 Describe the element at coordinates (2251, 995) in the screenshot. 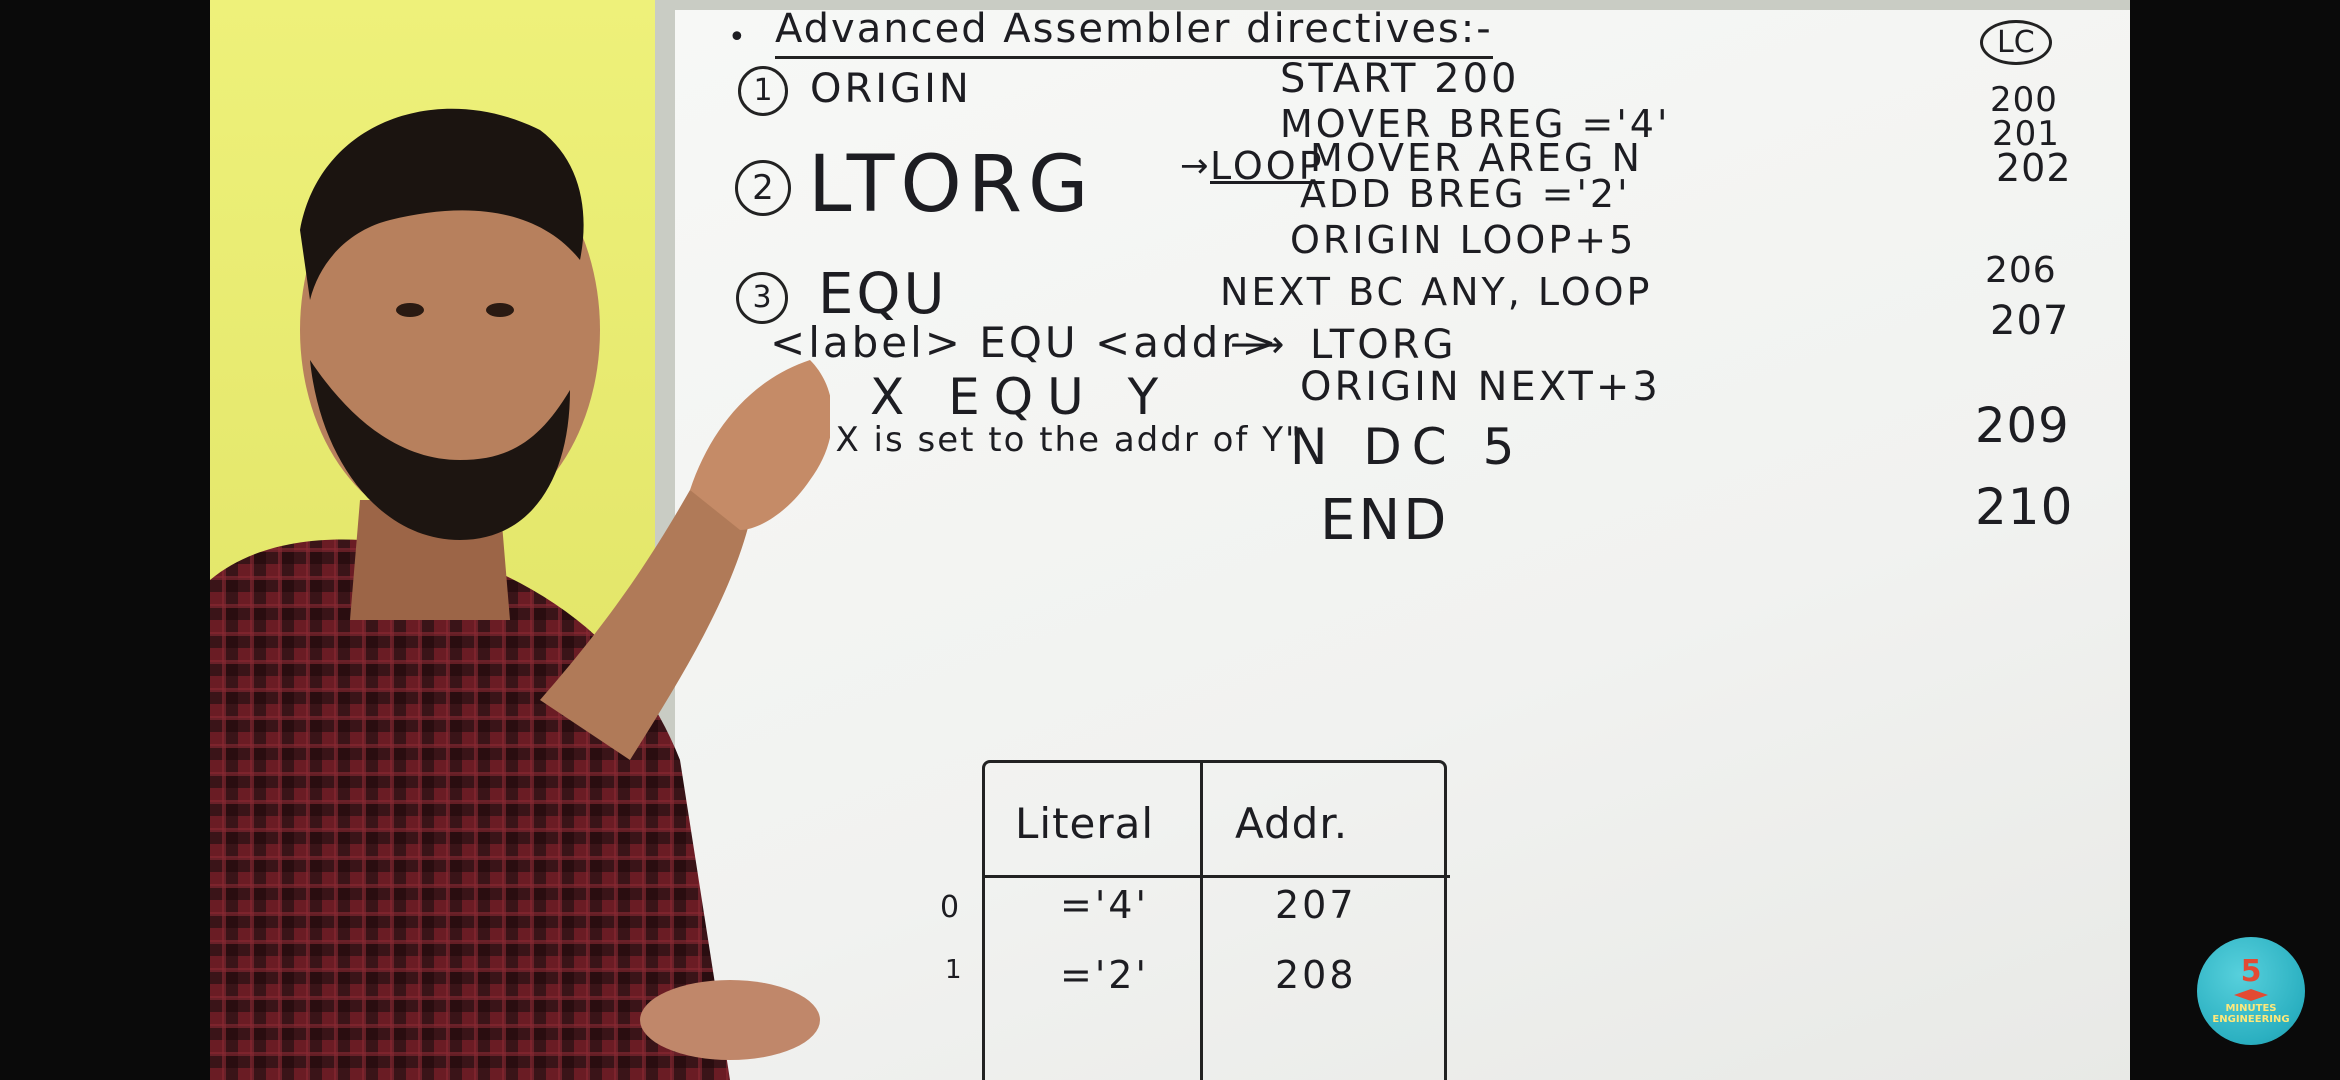

I see `graduation-cap-icon` at that location.